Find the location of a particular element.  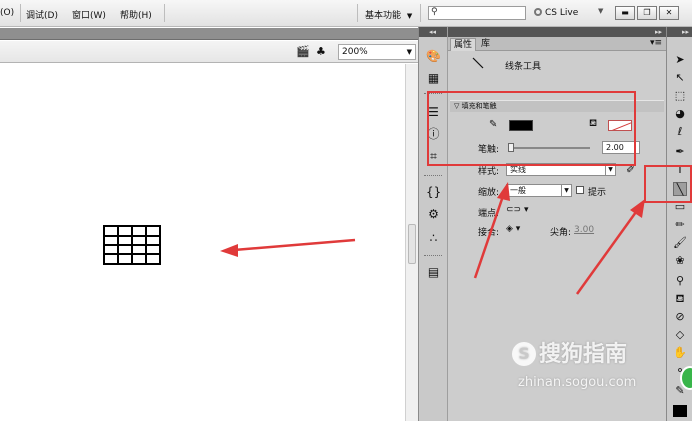

line-tool-icon is located at coordinates (478, 63).